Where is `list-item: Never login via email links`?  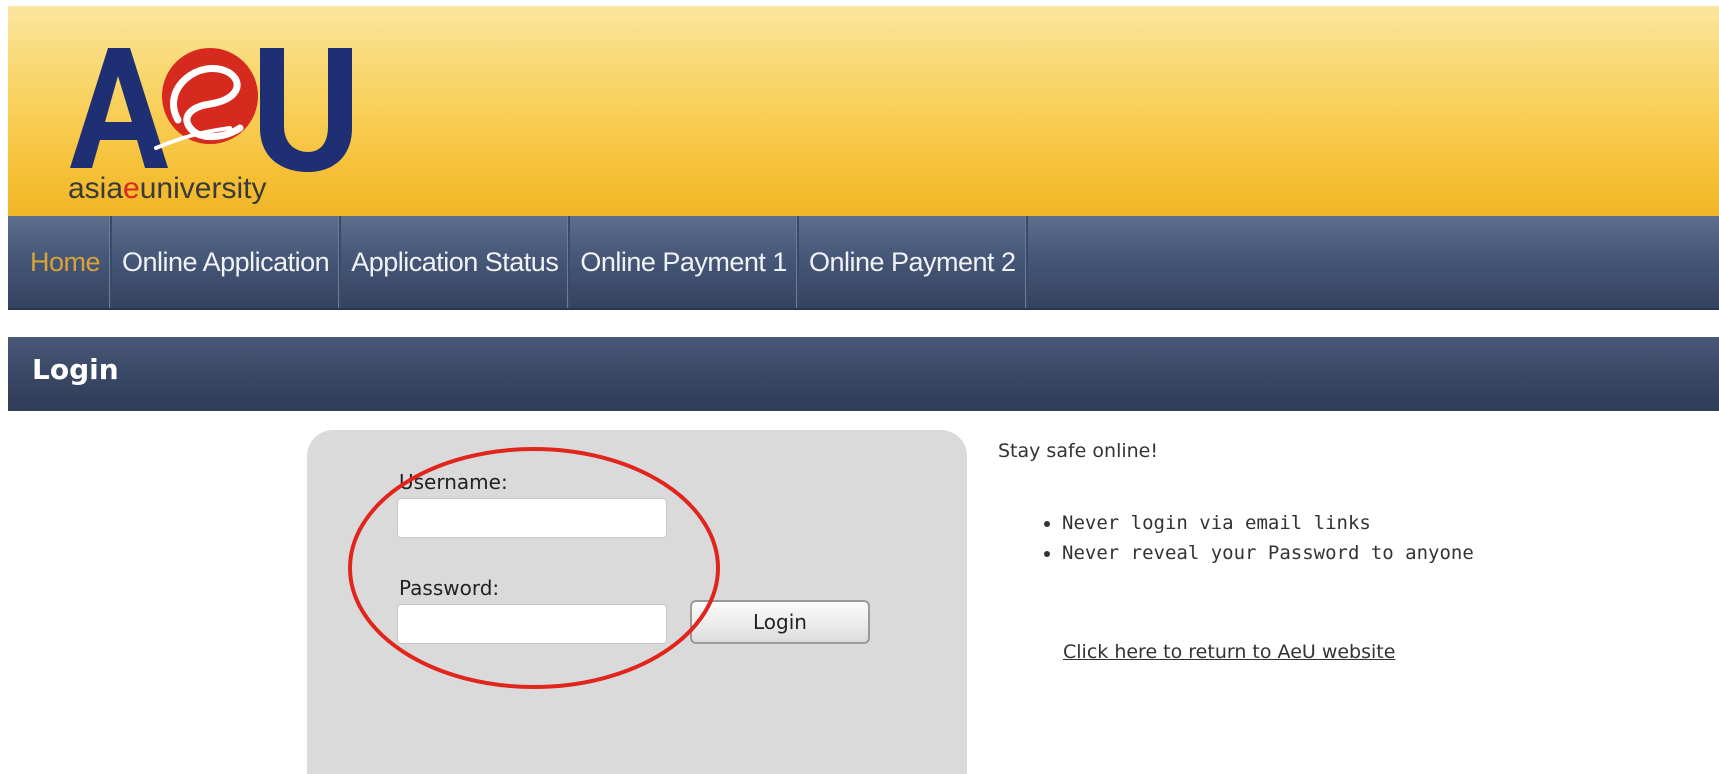 list-item: Never login via email links is located at coordinates (1268, 523).